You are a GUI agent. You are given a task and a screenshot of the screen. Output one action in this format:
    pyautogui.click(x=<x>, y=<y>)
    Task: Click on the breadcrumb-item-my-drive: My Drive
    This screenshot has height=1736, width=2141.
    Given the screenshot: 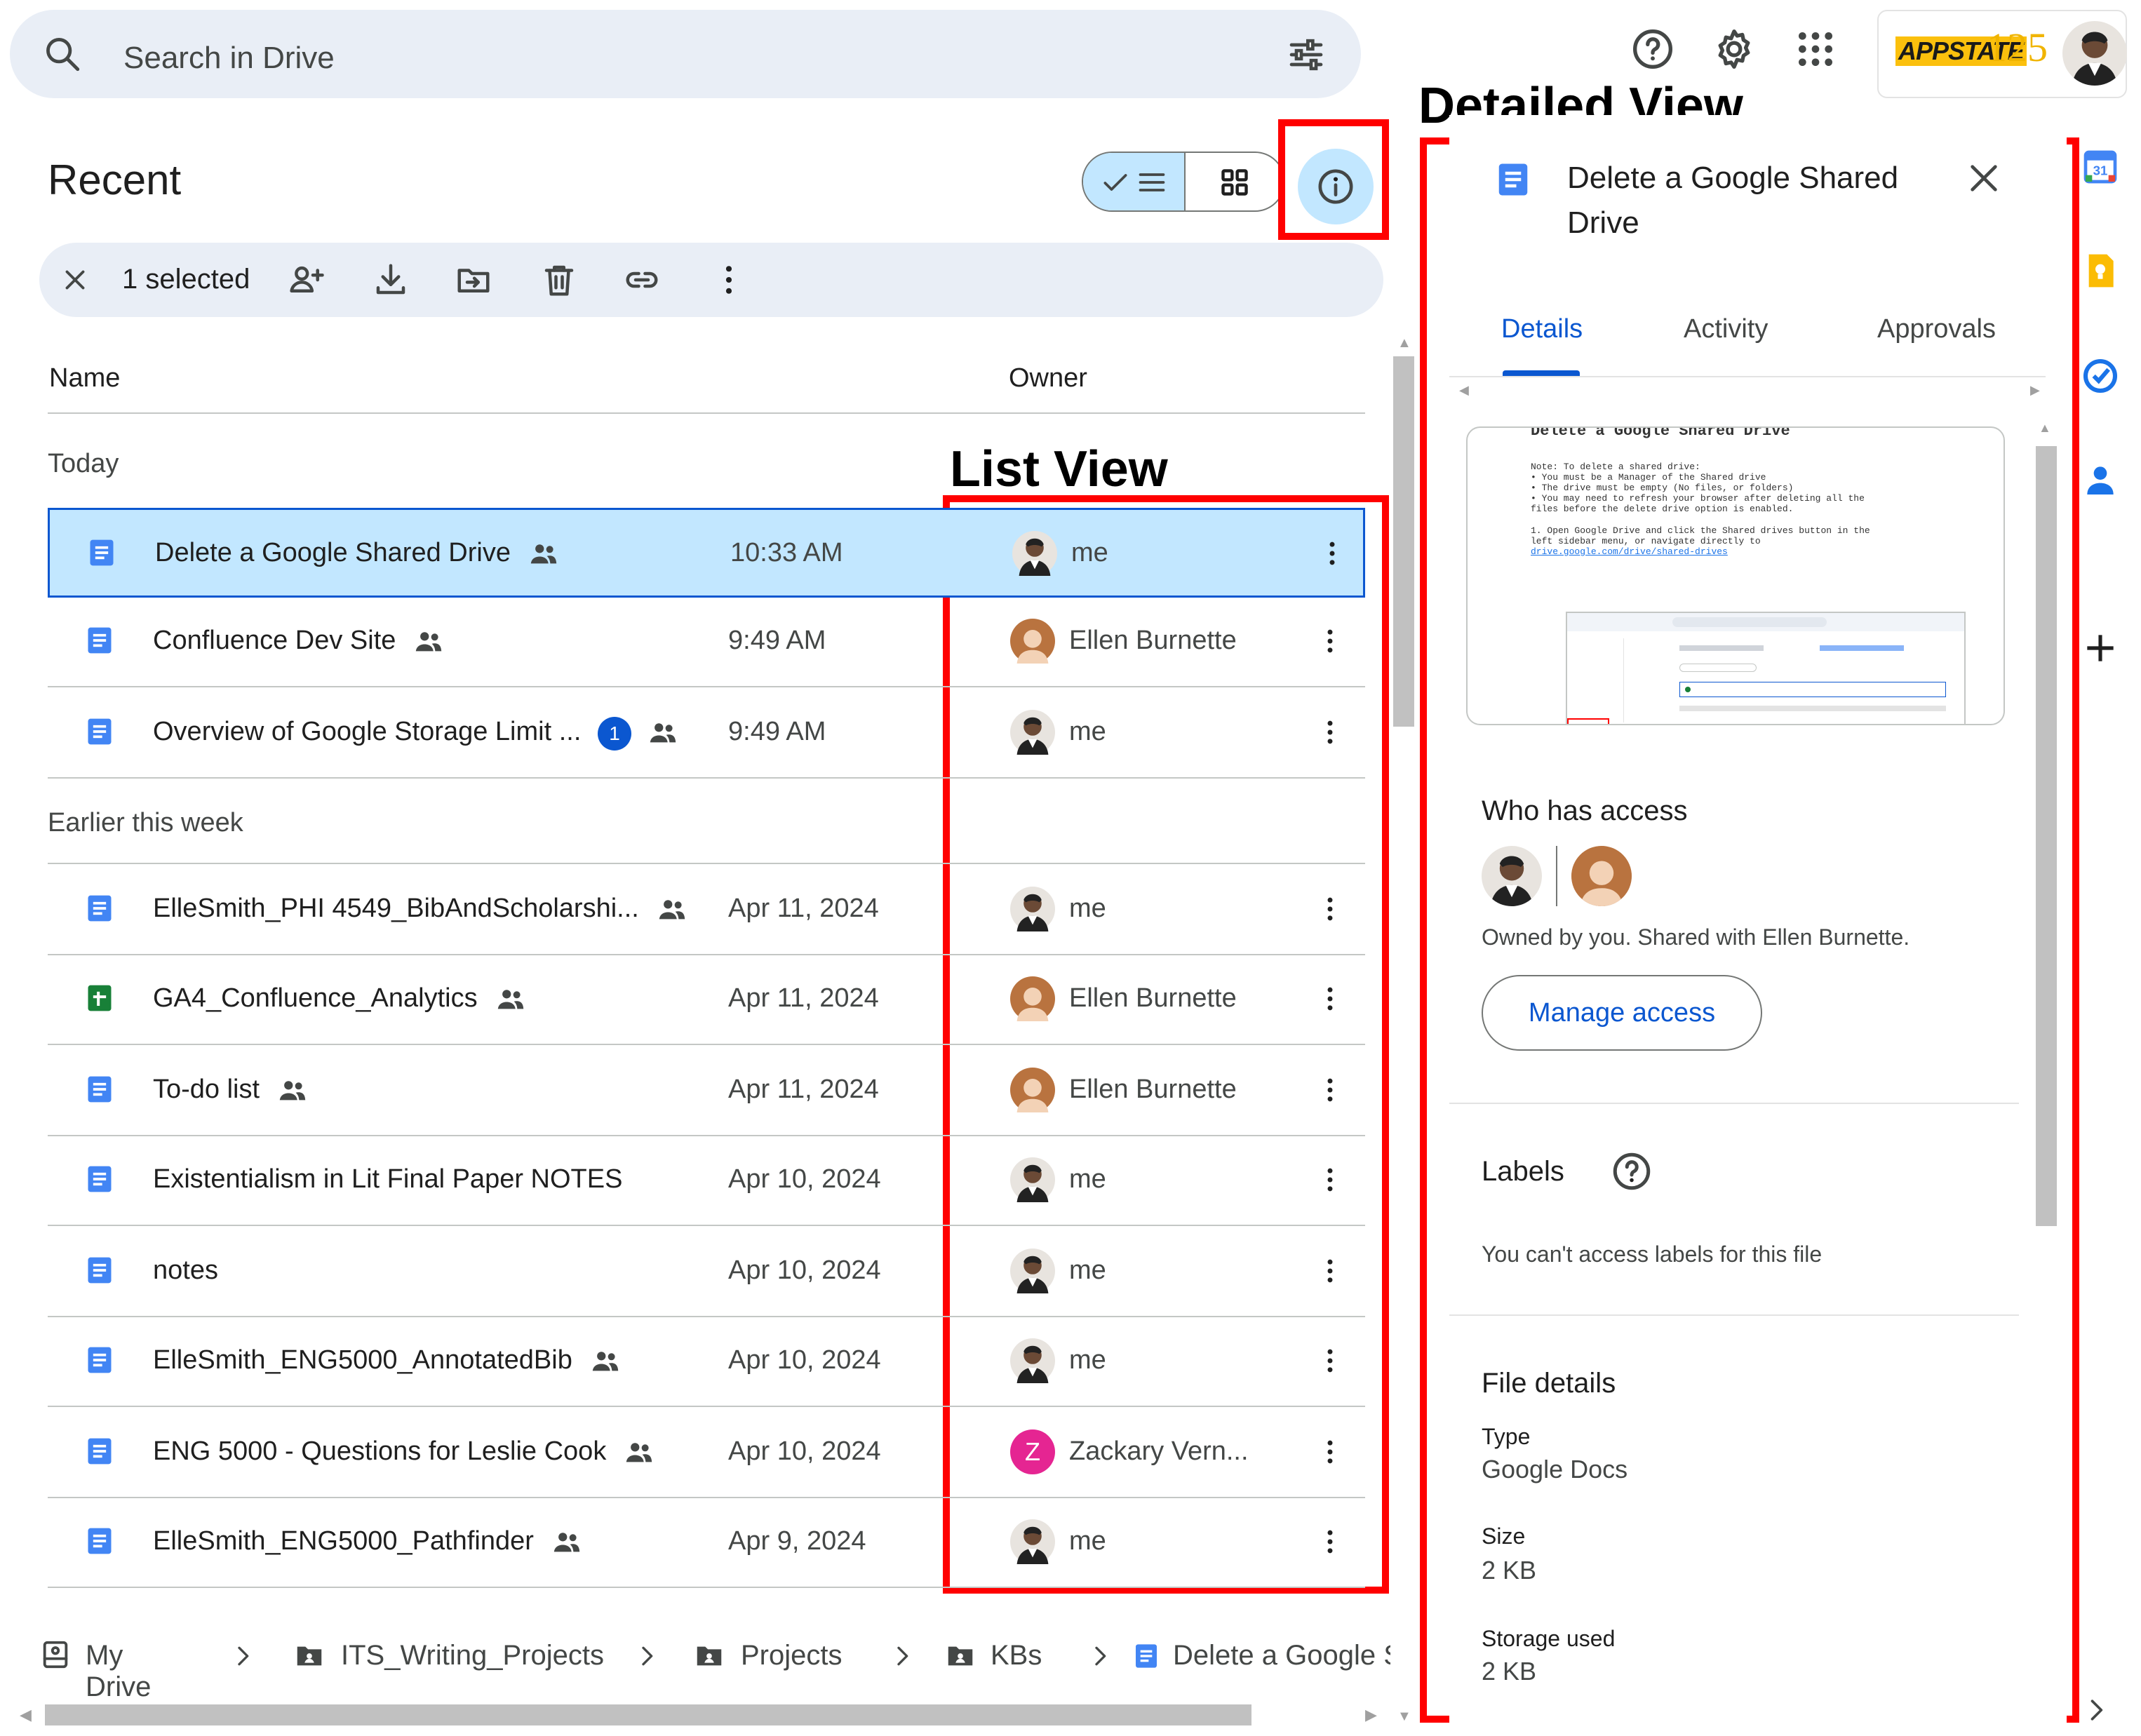 What is the action you would take?
    pyautogui.click(x=118, y=1671)
    